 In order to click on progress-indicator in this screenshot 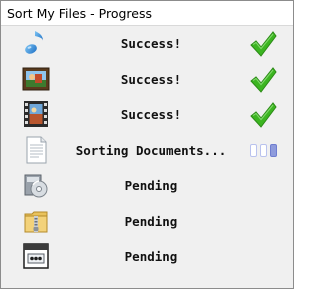, I will do `click(263, 151)`.